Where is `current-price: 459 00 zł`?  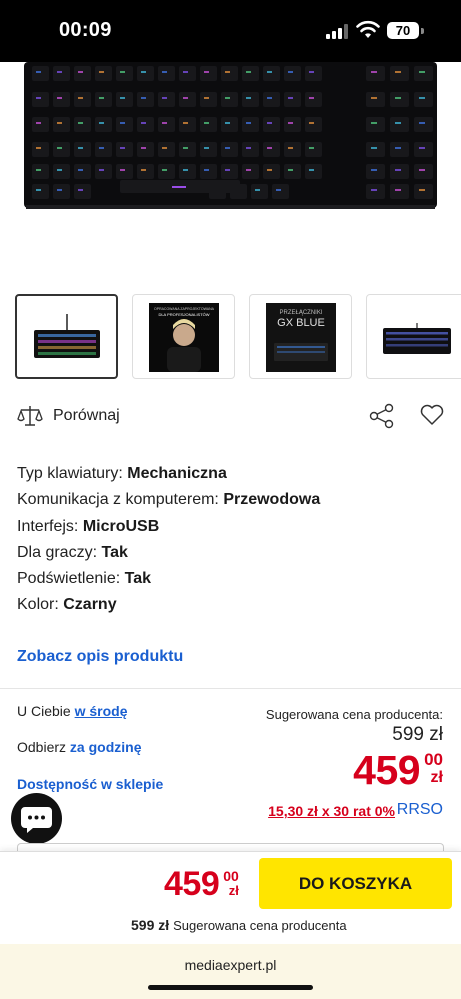 current-price: 459 00 zł is located at coordinates (398, 770).